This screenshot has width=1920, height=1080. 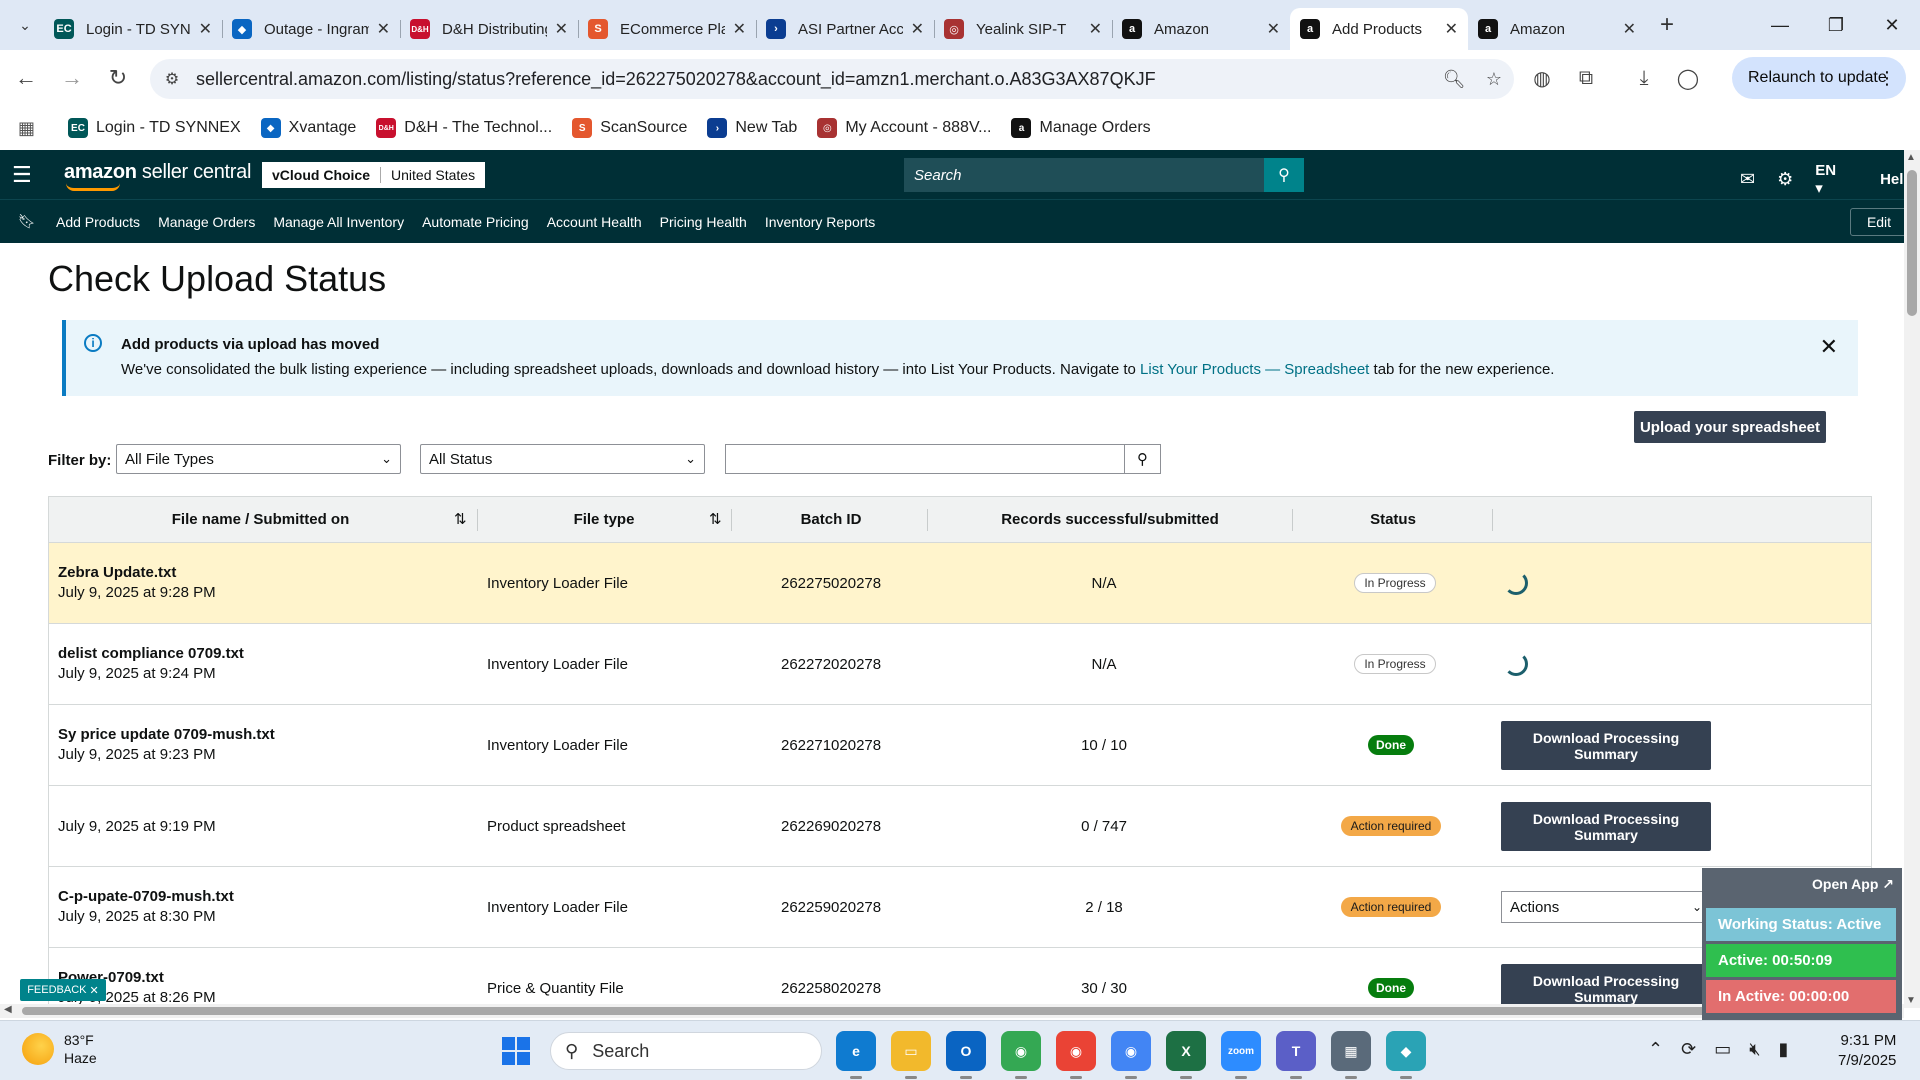 What do you see at coordinates (1836, 179) in the screenshot?
I see `language-selector: EN ▾` at bounding box center [1836, 179].